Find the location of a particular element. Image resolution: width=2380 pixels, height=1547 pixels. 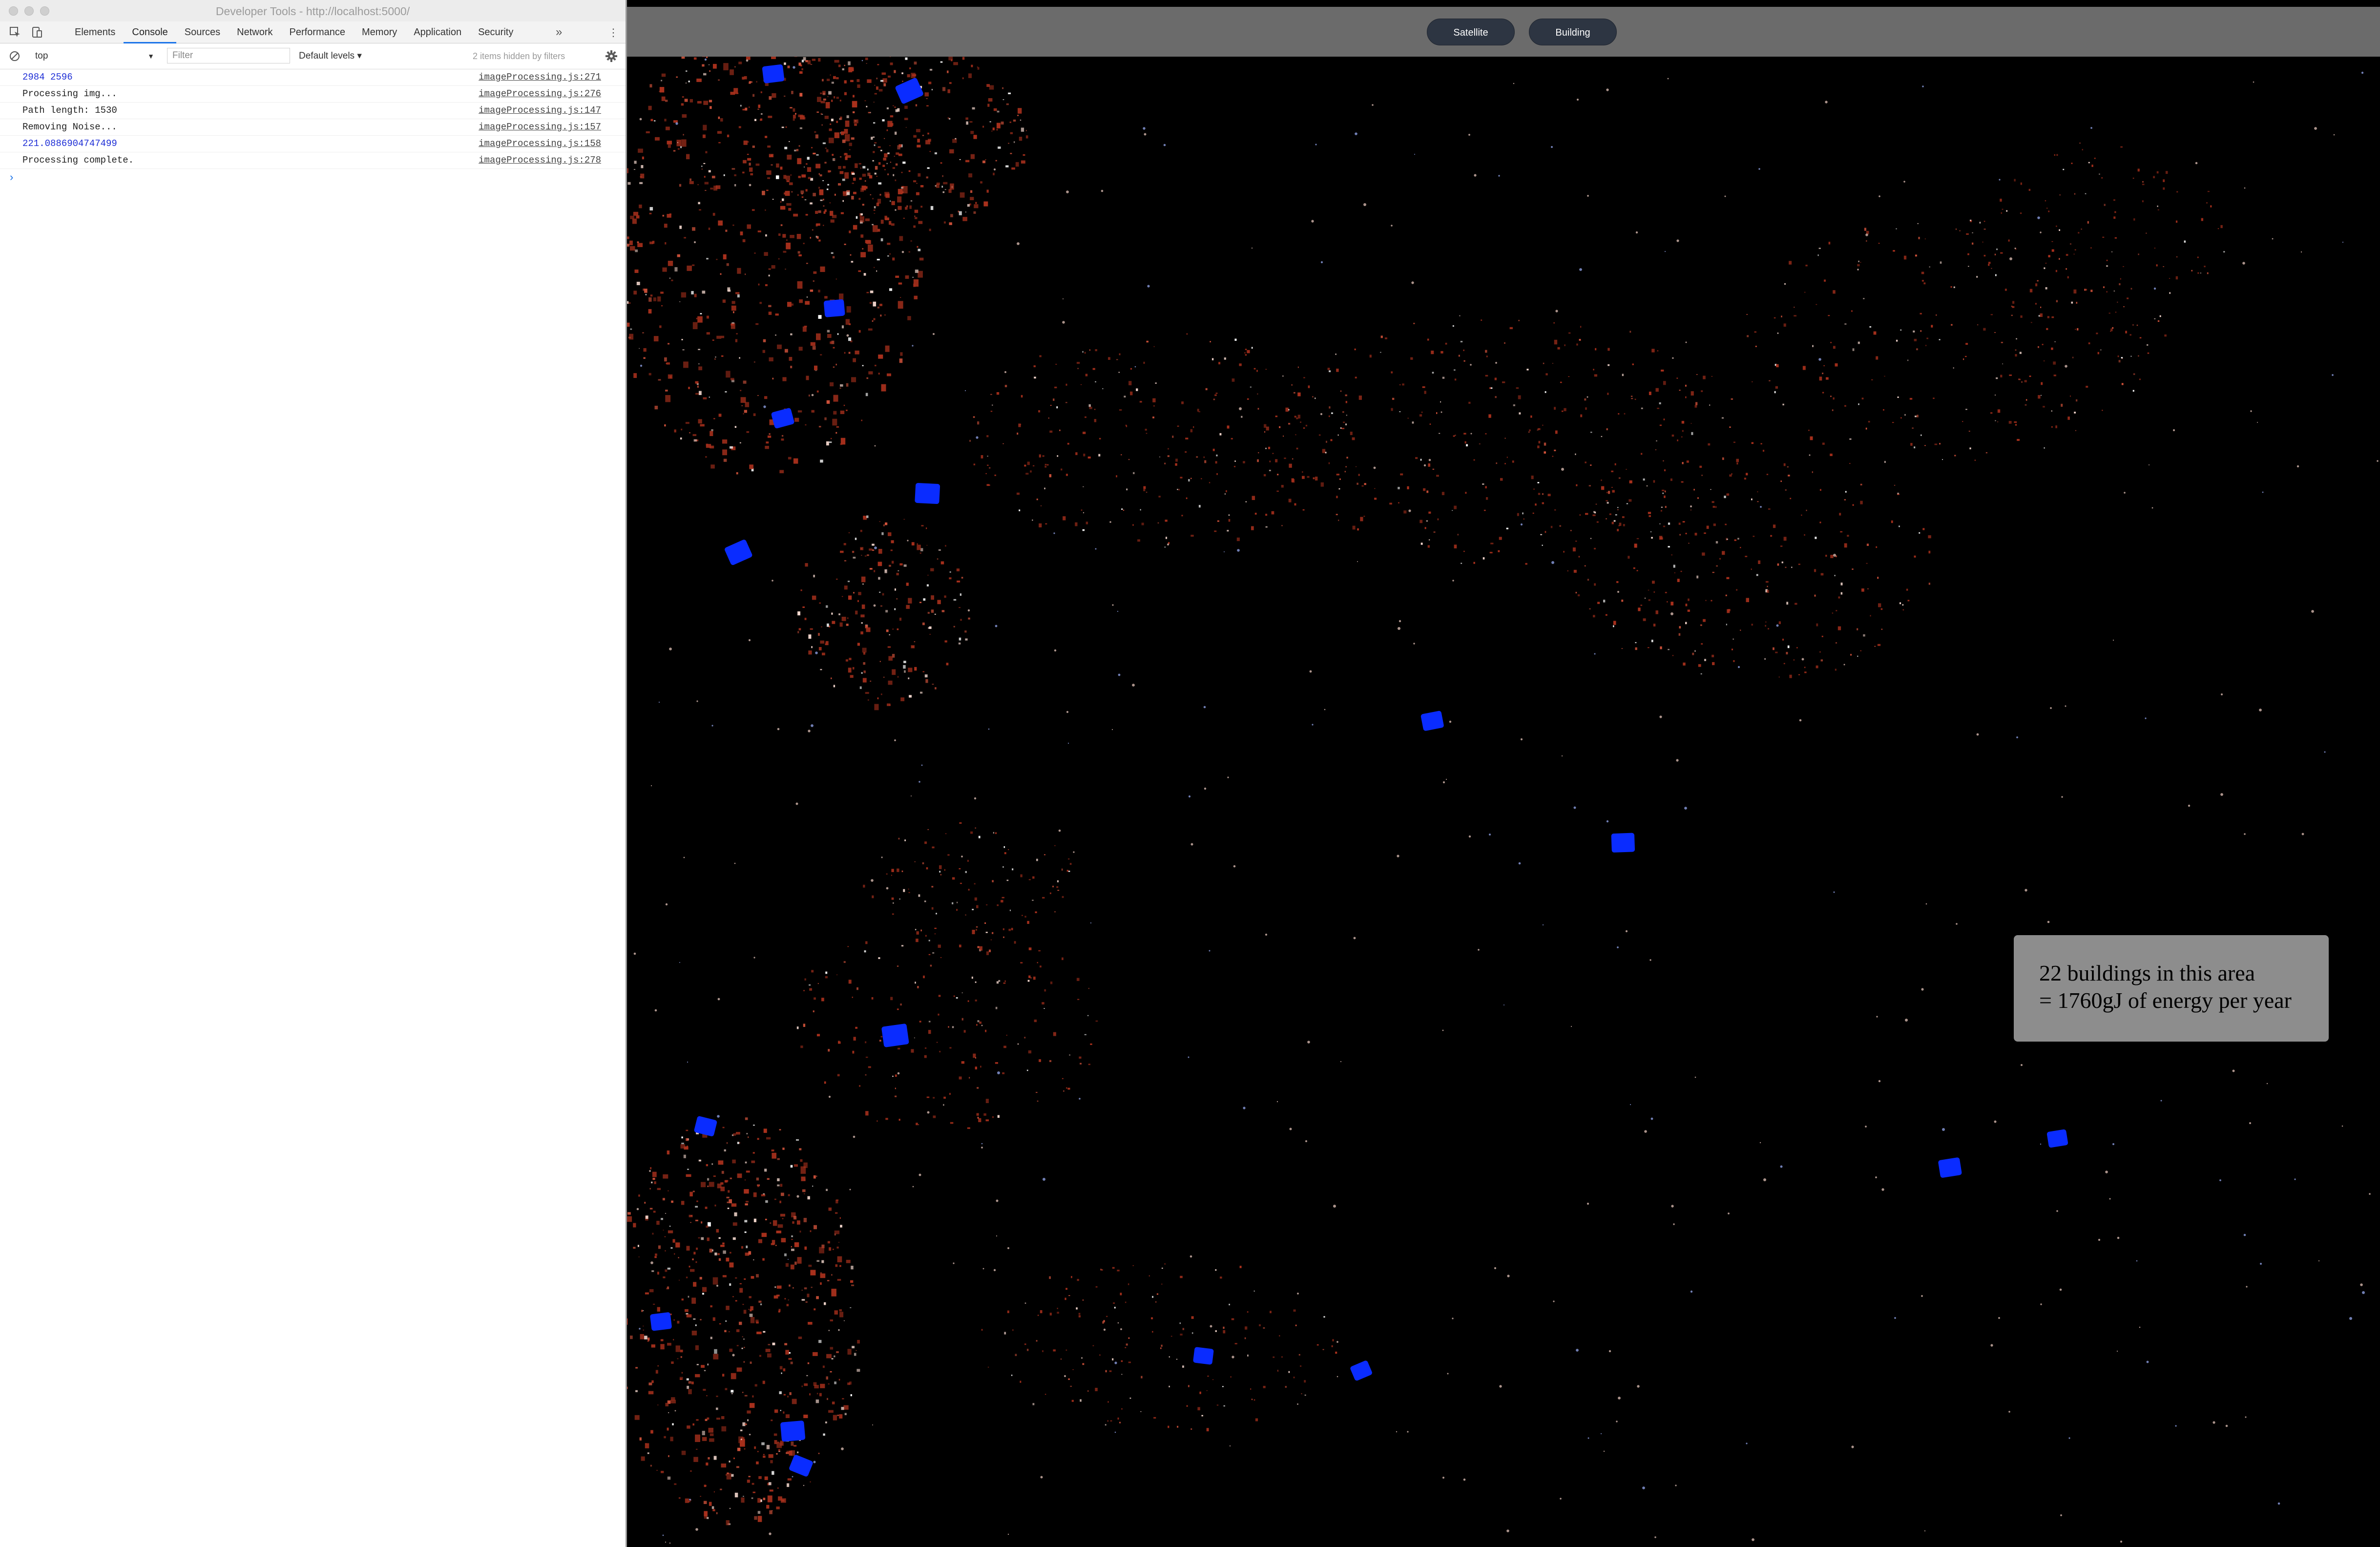

tab-memory: Memory is located at coordinates (379, 32).